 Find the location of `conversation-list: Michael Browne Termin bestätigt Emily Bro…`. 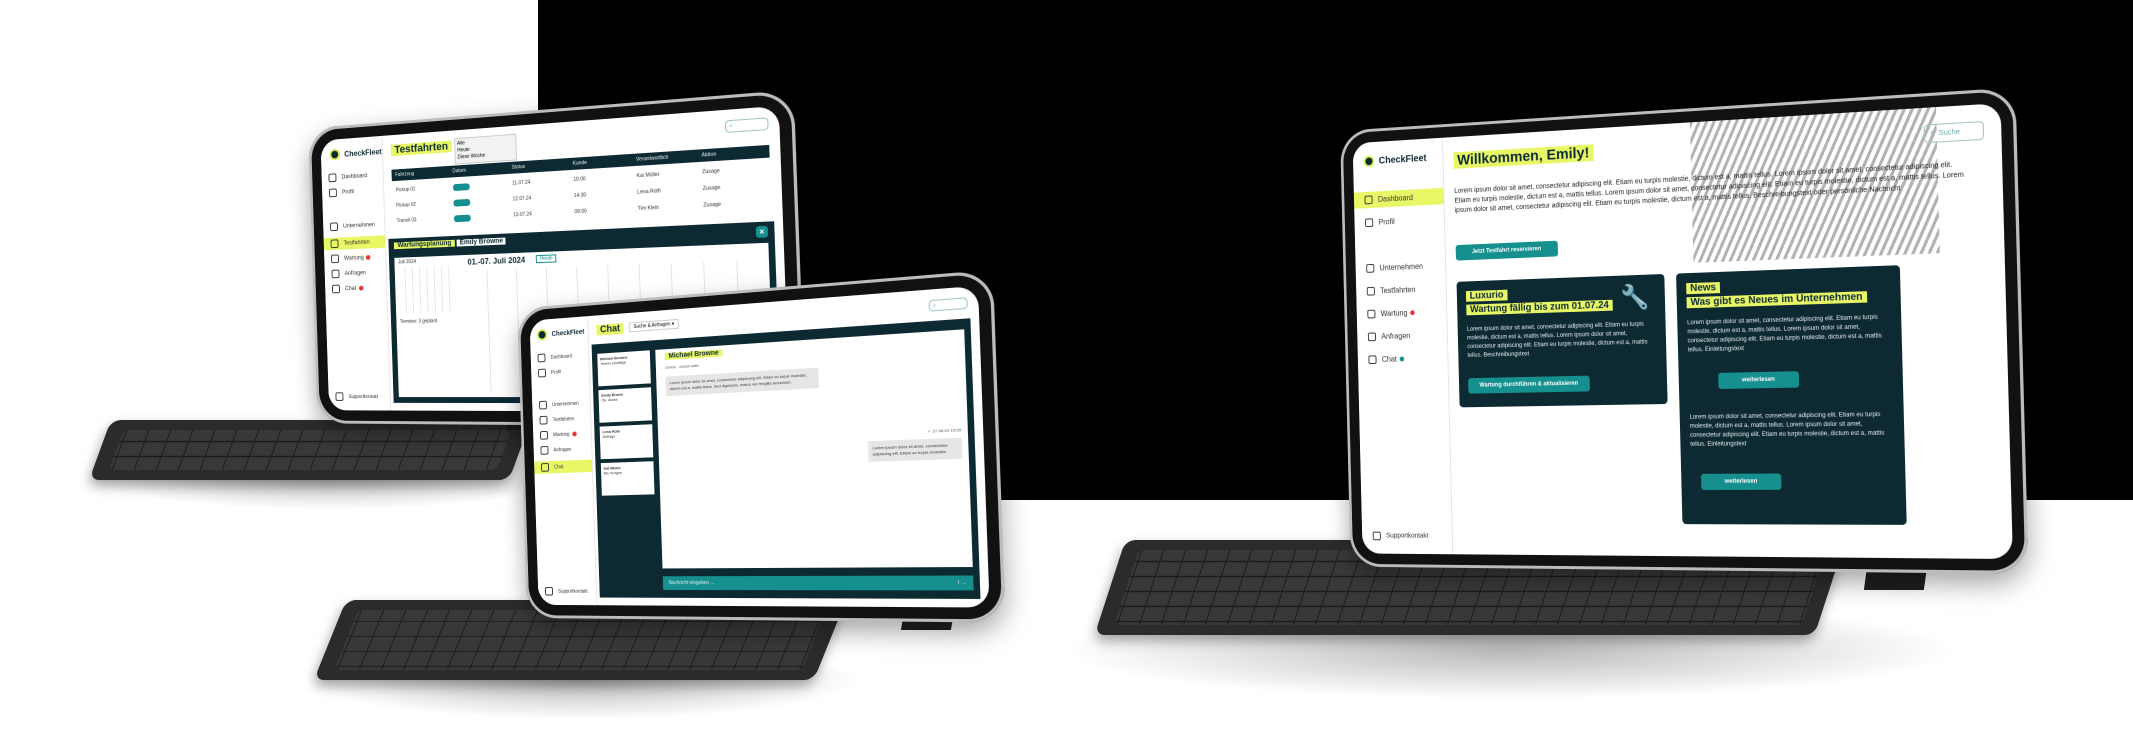

conversation-list: Michael Browne Termin bestätigt Emily Bro… is located at coordinates (627, 459).